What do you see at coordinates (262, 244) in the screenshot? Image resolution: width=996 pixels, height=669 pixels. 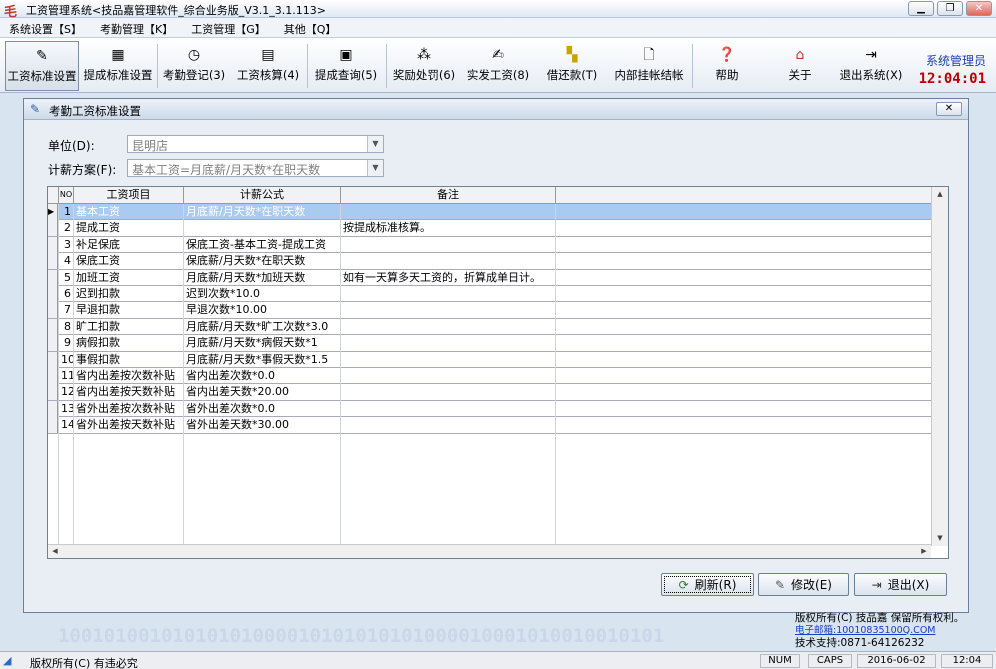 I see `cell-formula: 保底工资-基本工资-提成工资` at bounding box center [262, 244].